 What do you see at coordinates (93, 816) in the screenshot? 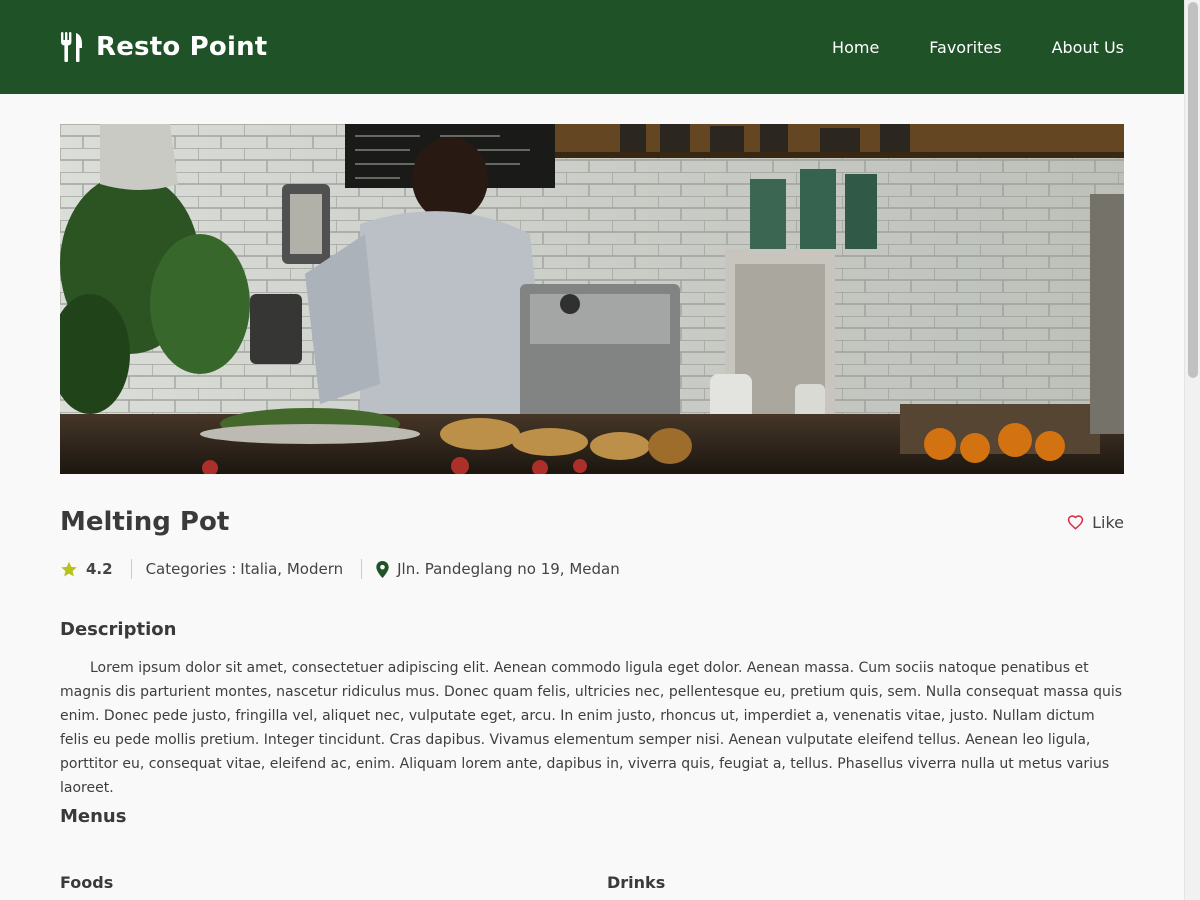
I see `menus-heading: Menus` at bounding box center [93, 816].